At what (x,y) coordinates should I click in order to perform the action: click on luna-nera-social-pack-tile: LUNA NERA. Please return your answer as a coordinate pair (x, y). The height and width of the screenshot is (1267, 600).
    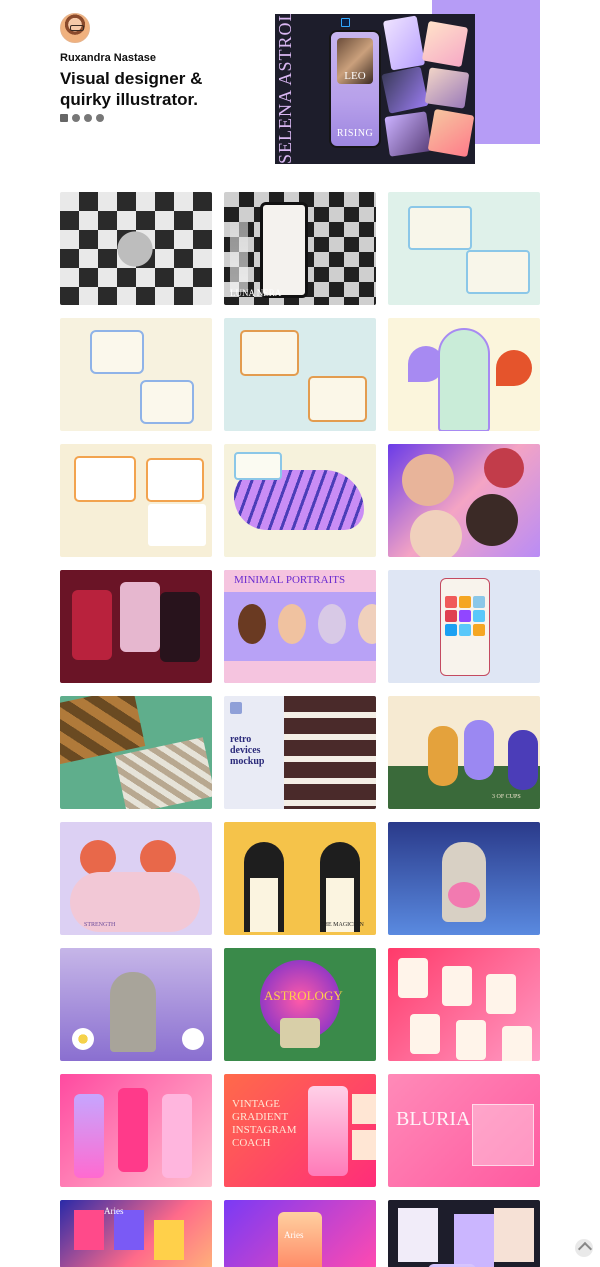
    Looking at the image, I should click on (300, 248).